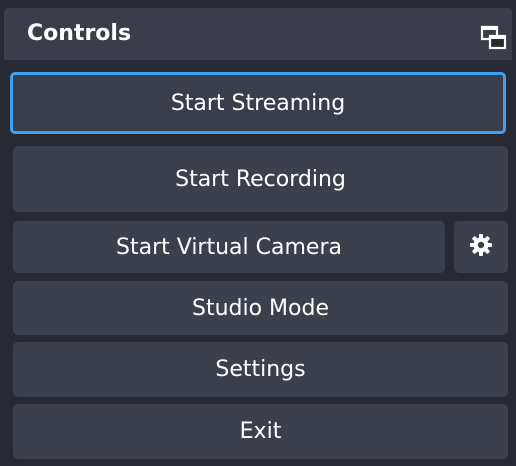  I want to click on gear-icon, so click(481, 247).